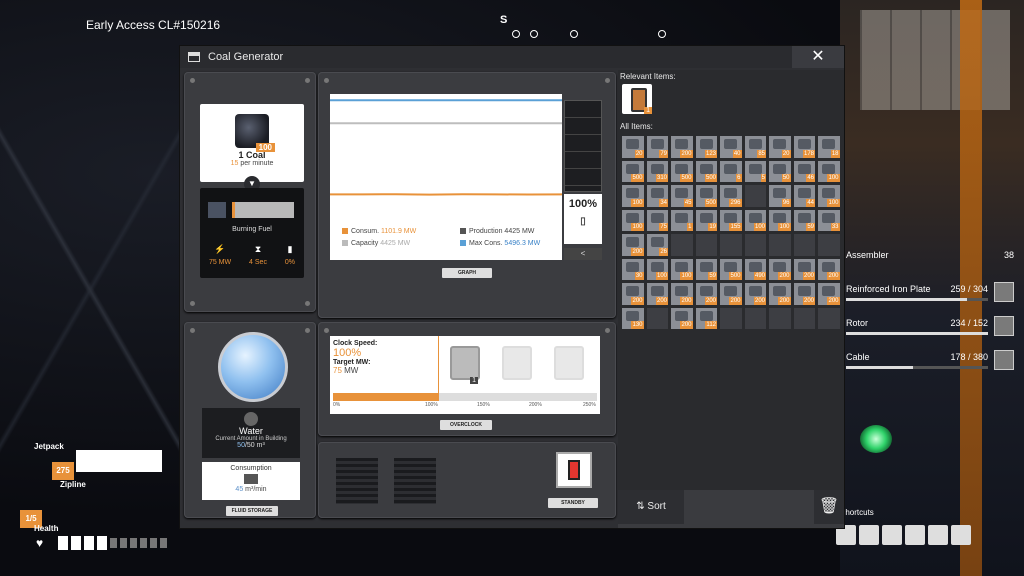 The height and width of the screenshot is (576, 1024). Describe the element at coordinates (633, 318) in the screenshot. I see `inventory-slot: 130` at that location.